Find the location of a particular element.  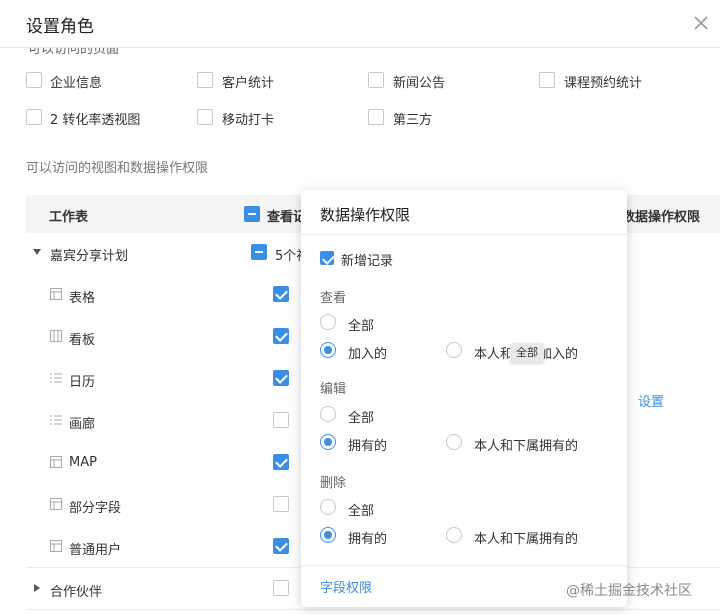

page-label: 新闻公告 is located at coordinates (419, 83).